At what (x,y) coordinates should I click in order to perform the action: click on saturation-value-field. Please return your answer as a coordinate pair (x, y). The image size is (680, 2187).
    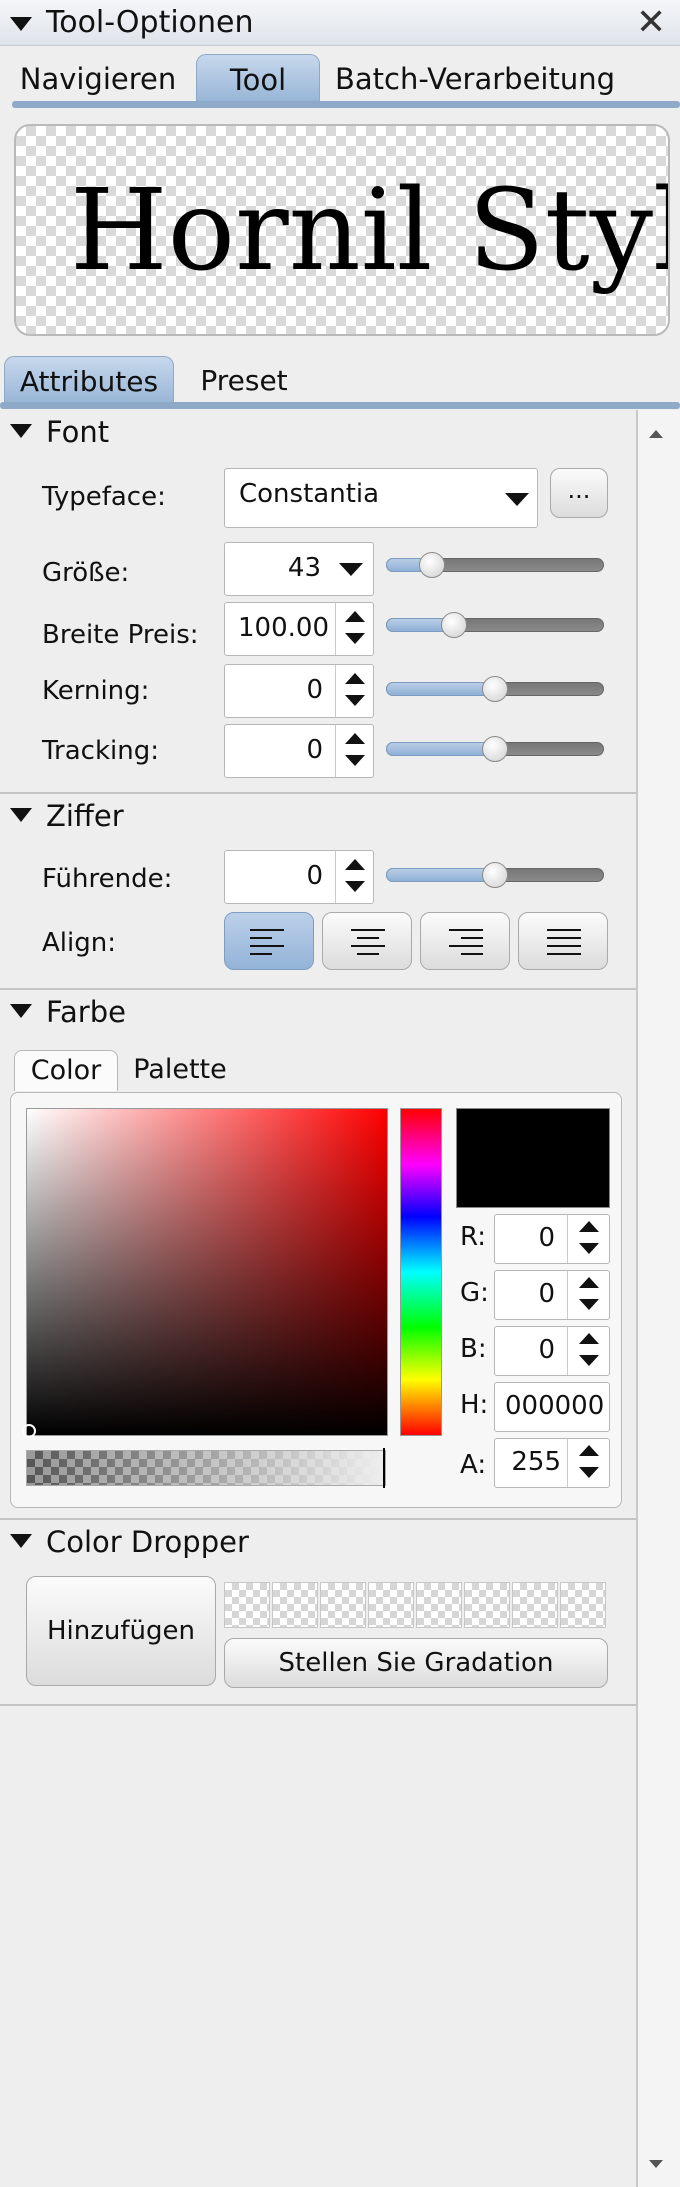
    Looking at the image, I should click on (207, 1272).